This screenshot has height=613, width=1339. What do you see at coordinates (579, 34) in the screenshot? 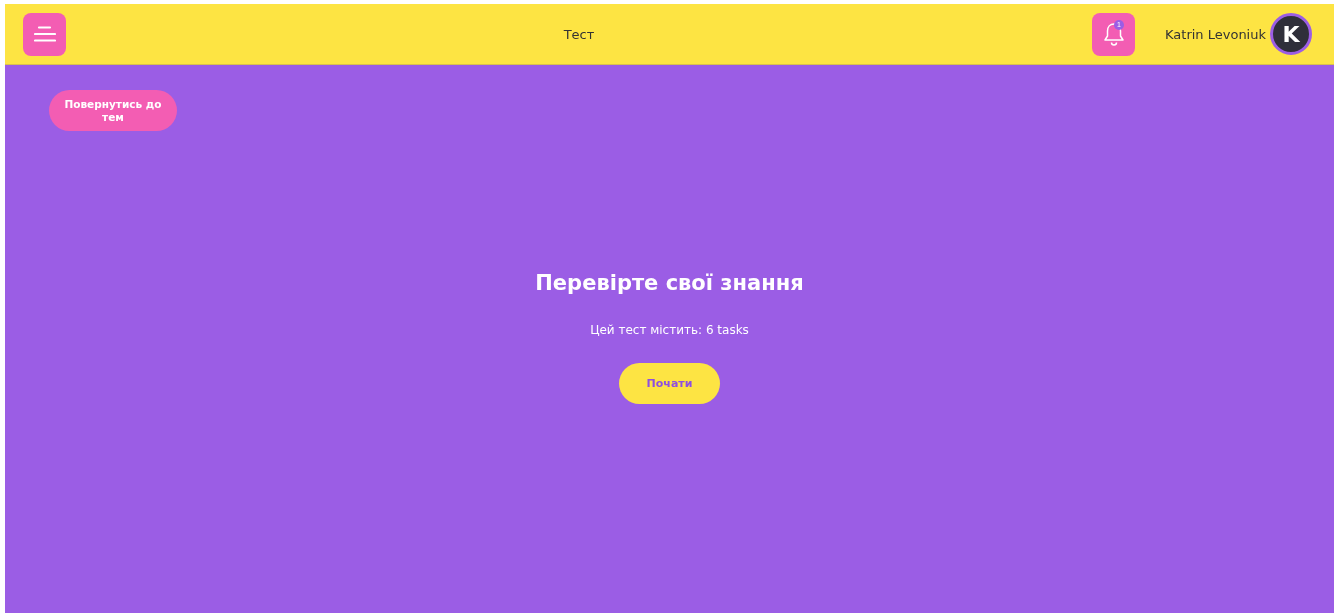
I see `page-title: Тест` at bounding box center [579, 34].